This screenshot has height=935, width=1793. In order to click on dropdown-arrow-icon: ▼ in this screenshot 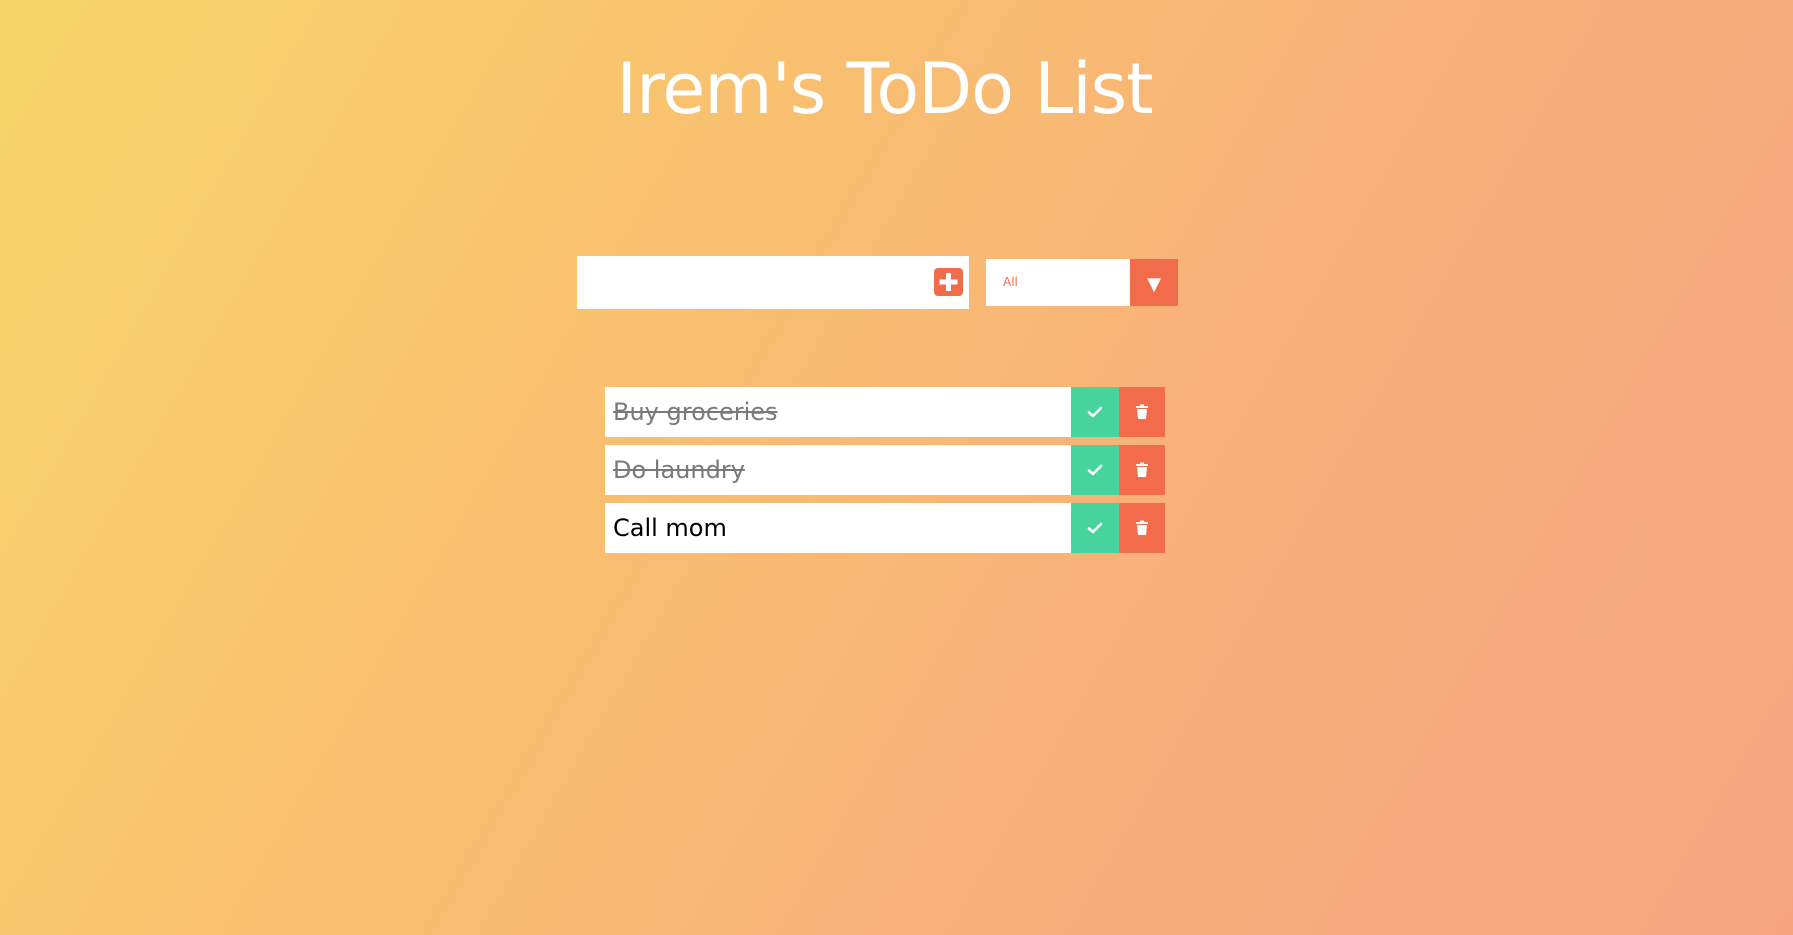, I will do `click(1154, 282)`.